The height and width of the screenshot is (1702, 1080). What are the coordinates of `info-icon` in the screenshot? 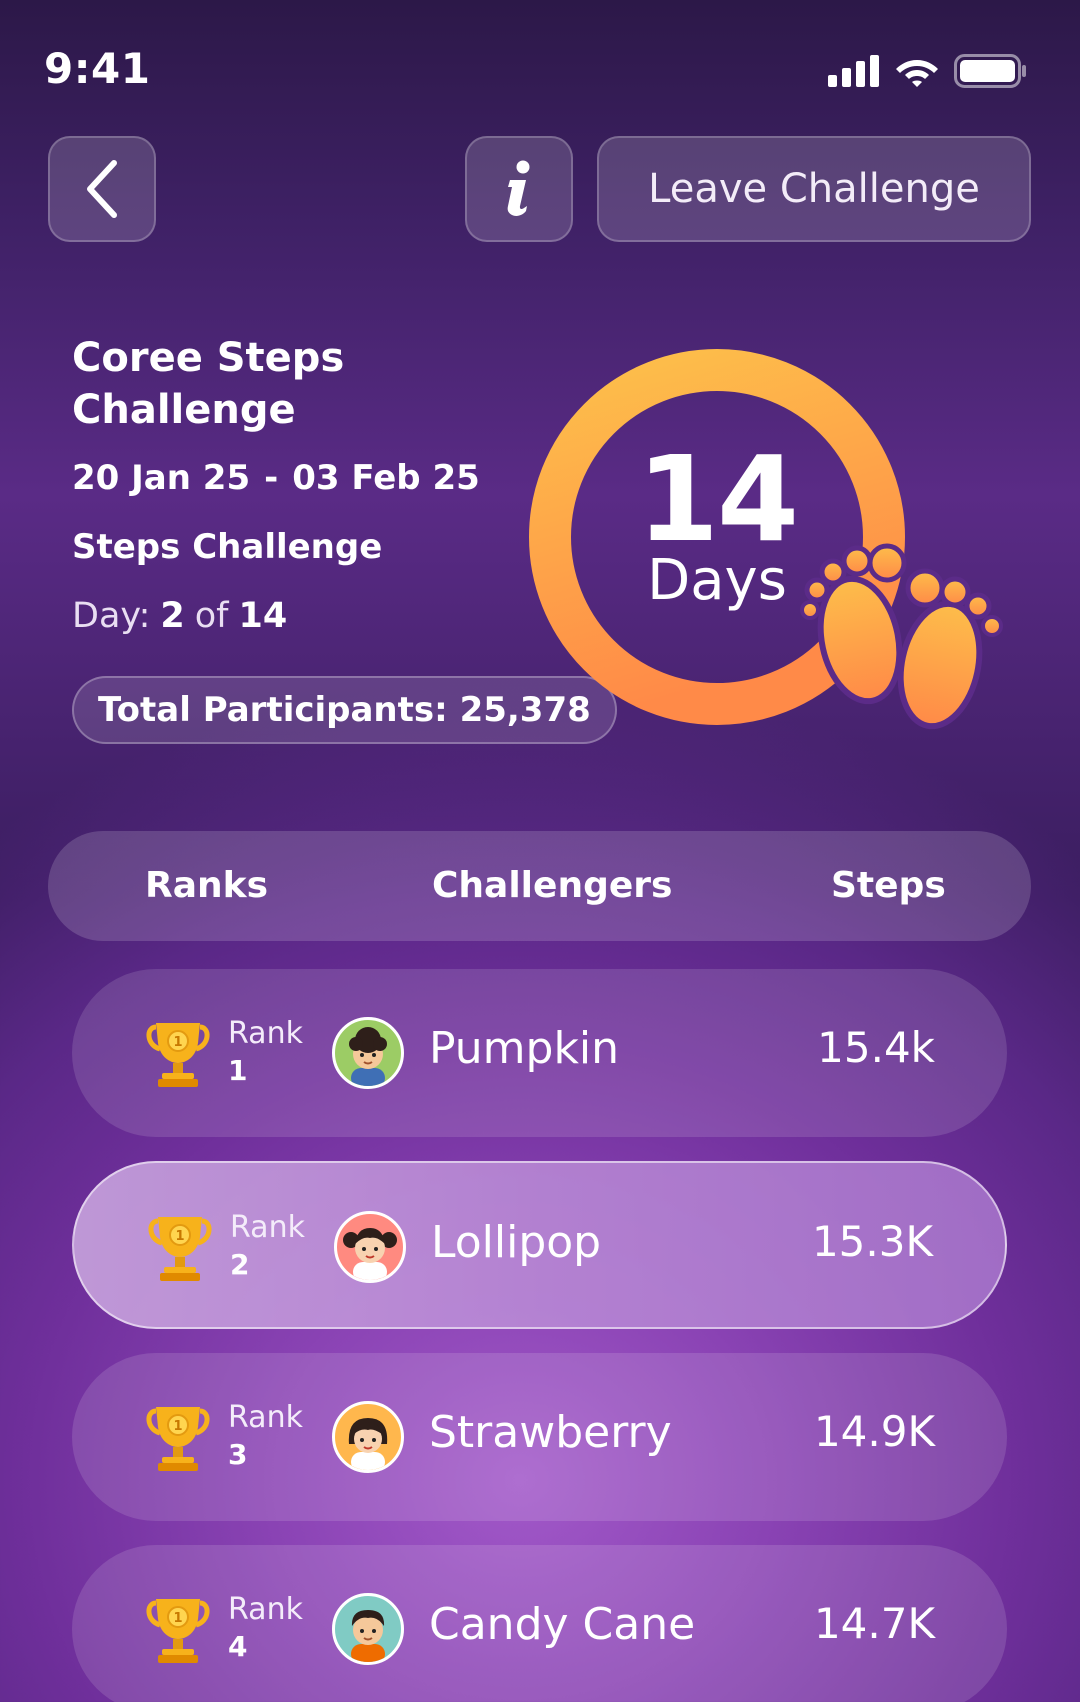 It's located at (518, 188).